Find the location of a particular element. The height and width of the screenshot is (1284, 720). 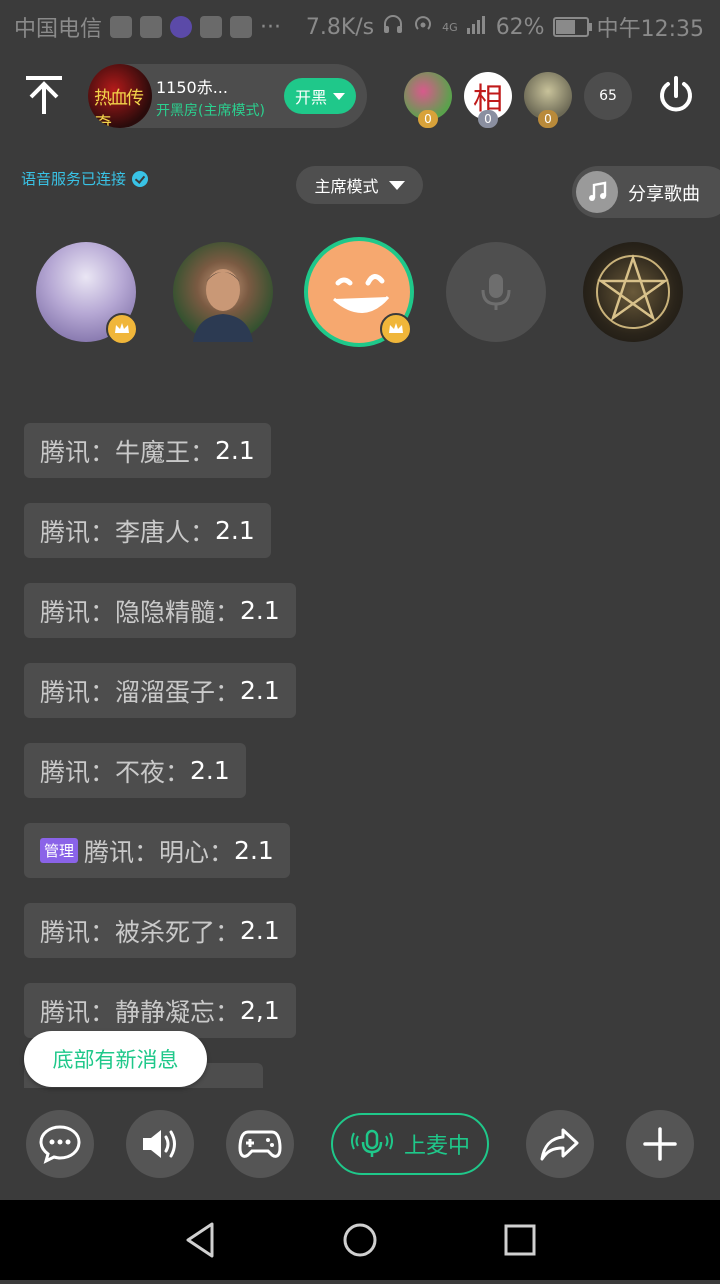

minimize-room-button is located at coordinates (44, 96).